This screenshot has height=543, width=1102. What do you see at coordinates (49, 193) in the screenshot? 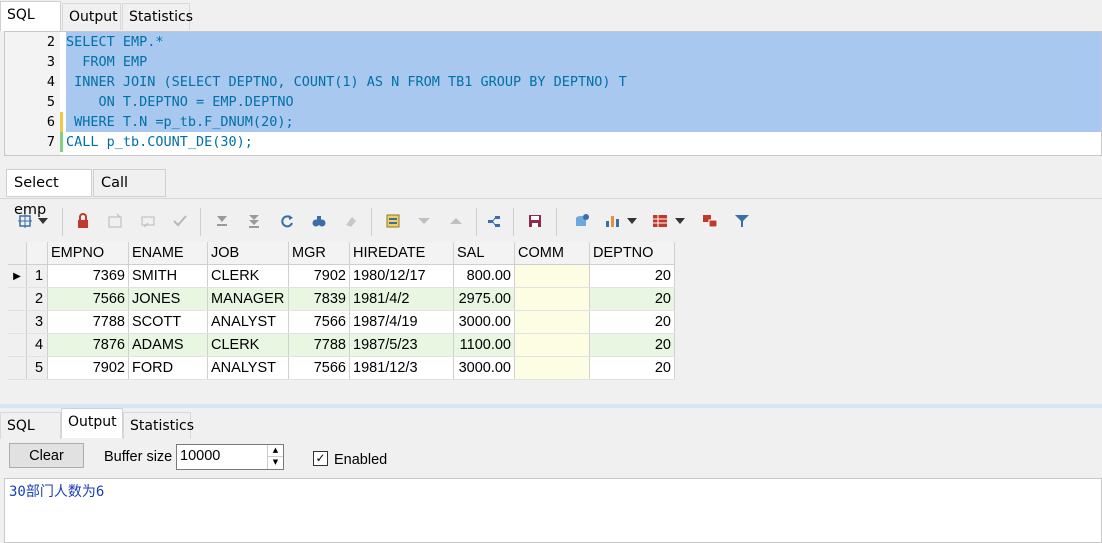
I see `tab-select-emp: Select emp` at bounding box center [49, 193].